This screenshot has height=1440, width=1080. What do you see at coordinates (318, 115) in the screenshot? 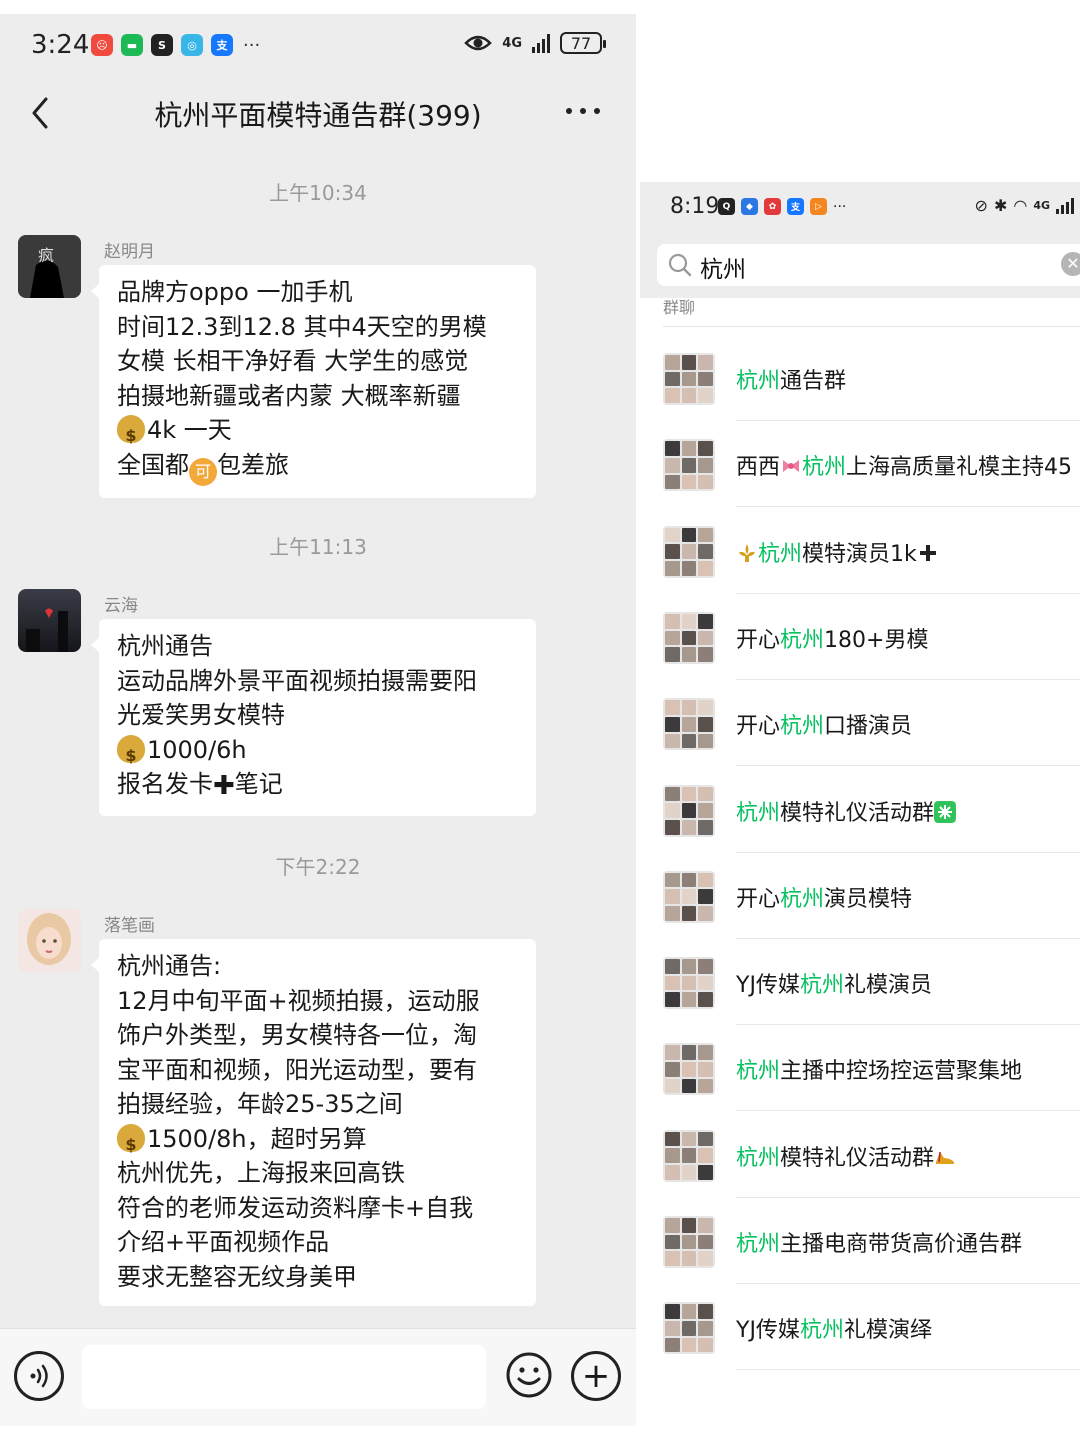
I see `chat-title: 杭州平面模特通告群(399)` at bounding box center [318, 115].